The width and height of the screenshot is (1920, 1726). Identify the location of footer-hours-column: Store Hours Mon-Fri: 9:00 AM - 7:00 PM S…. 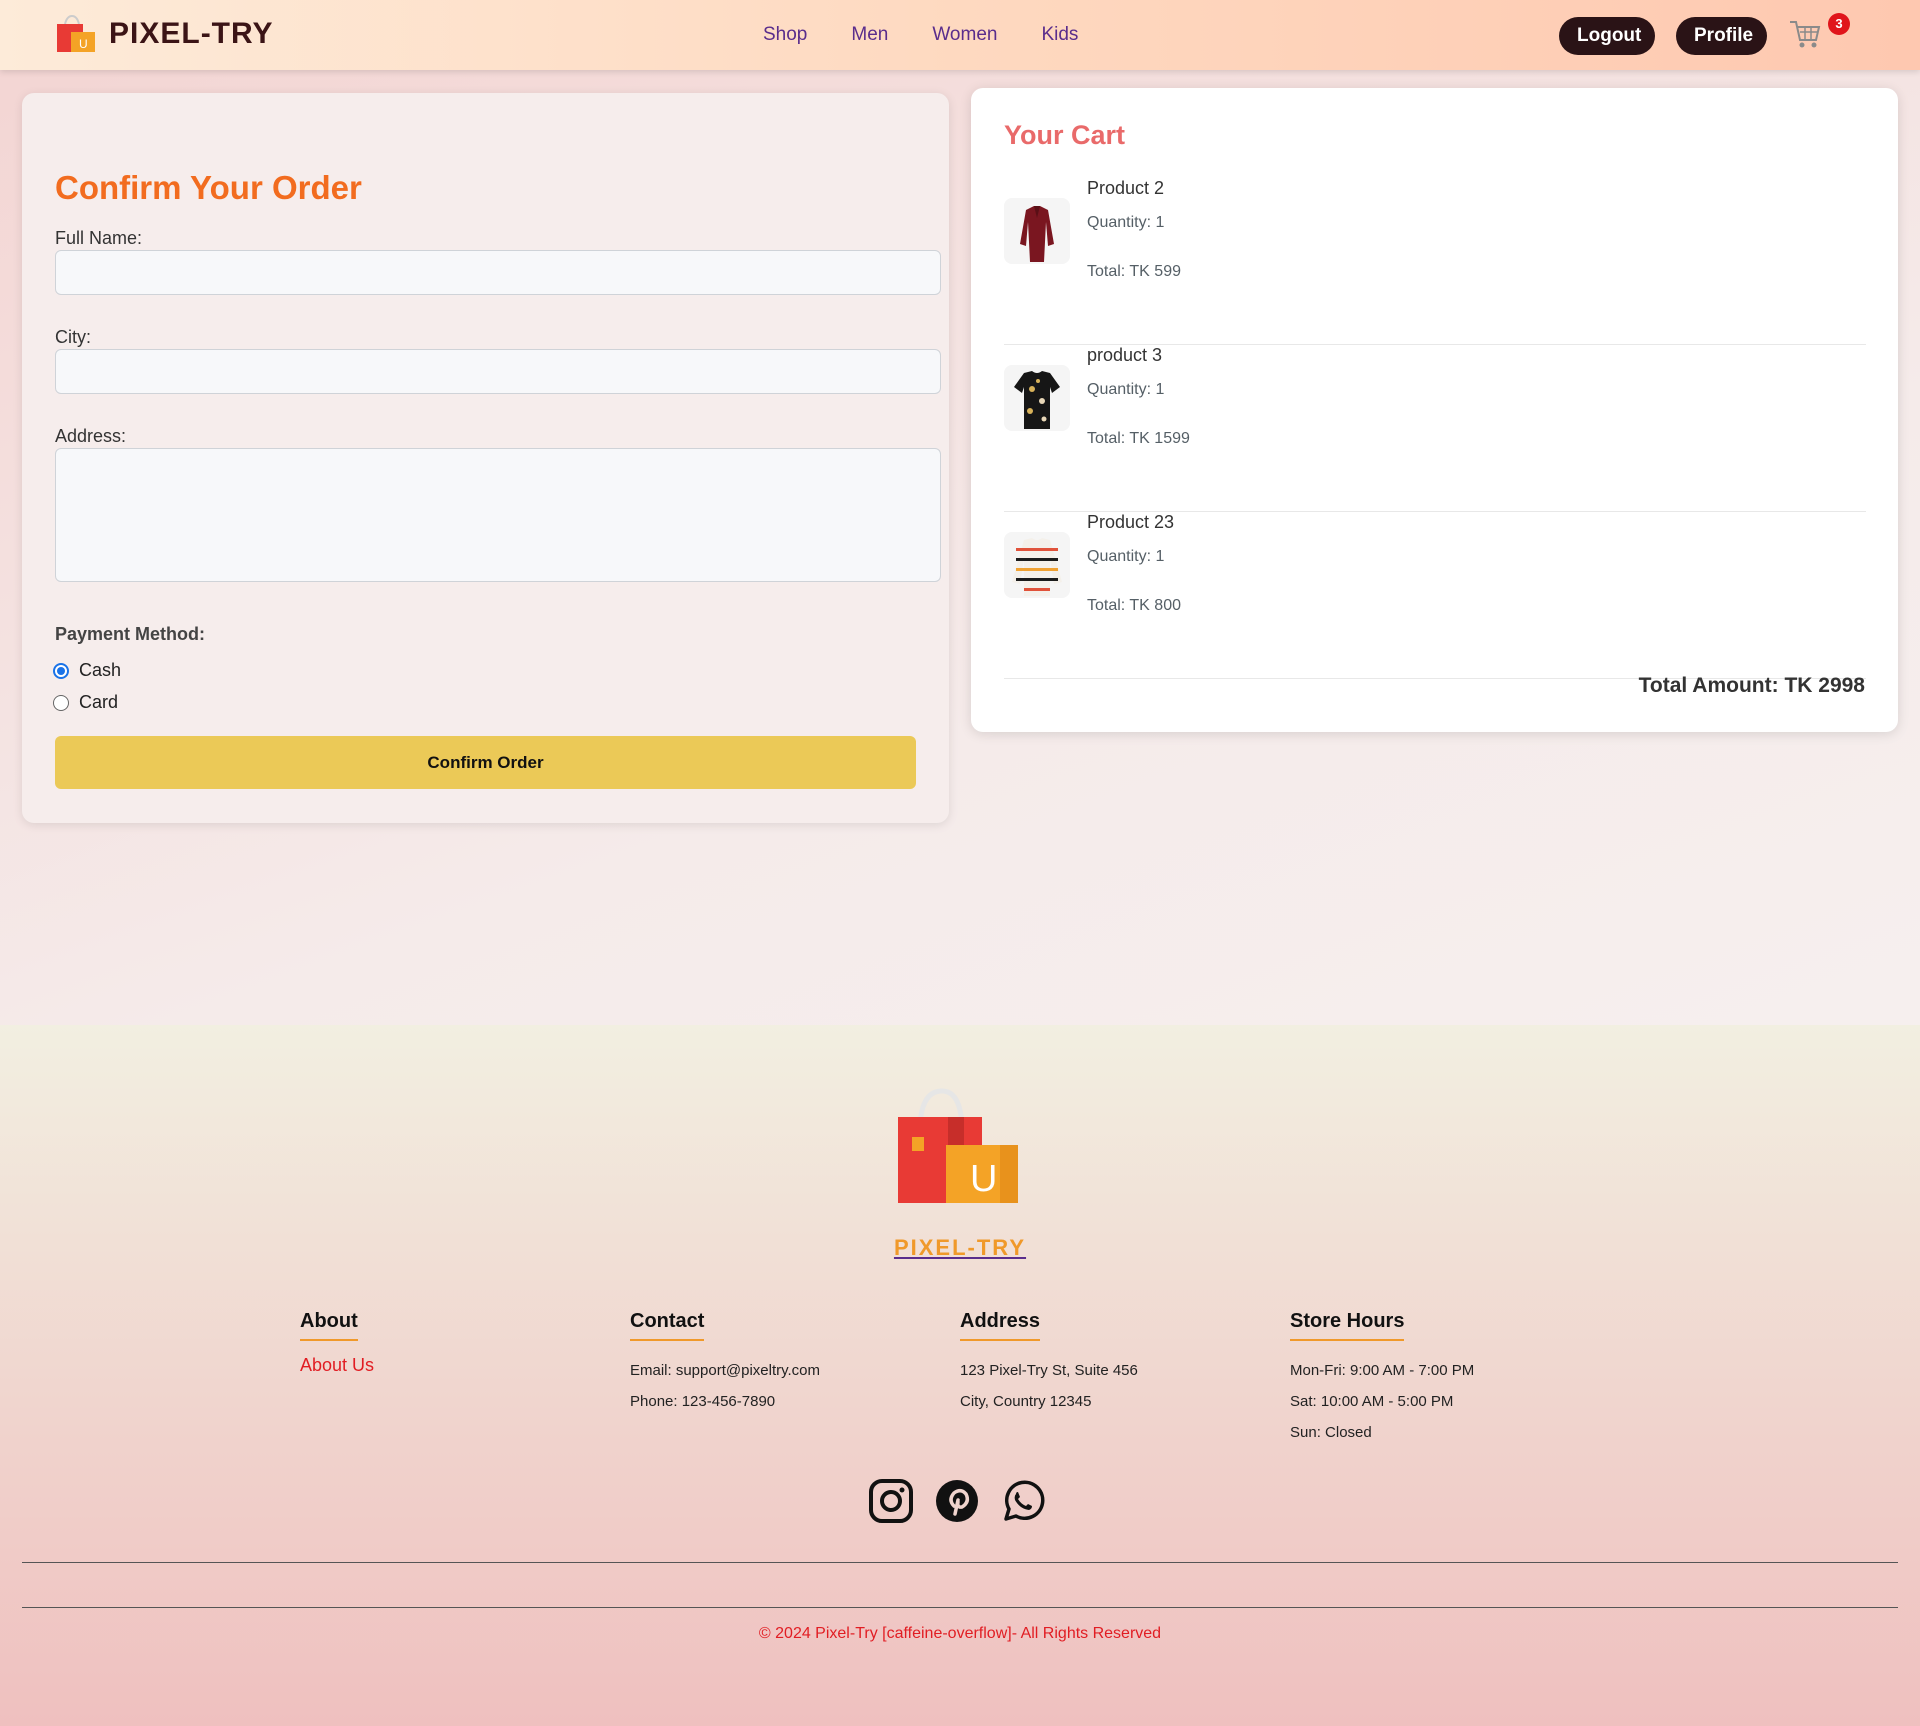
(1382, 1379).